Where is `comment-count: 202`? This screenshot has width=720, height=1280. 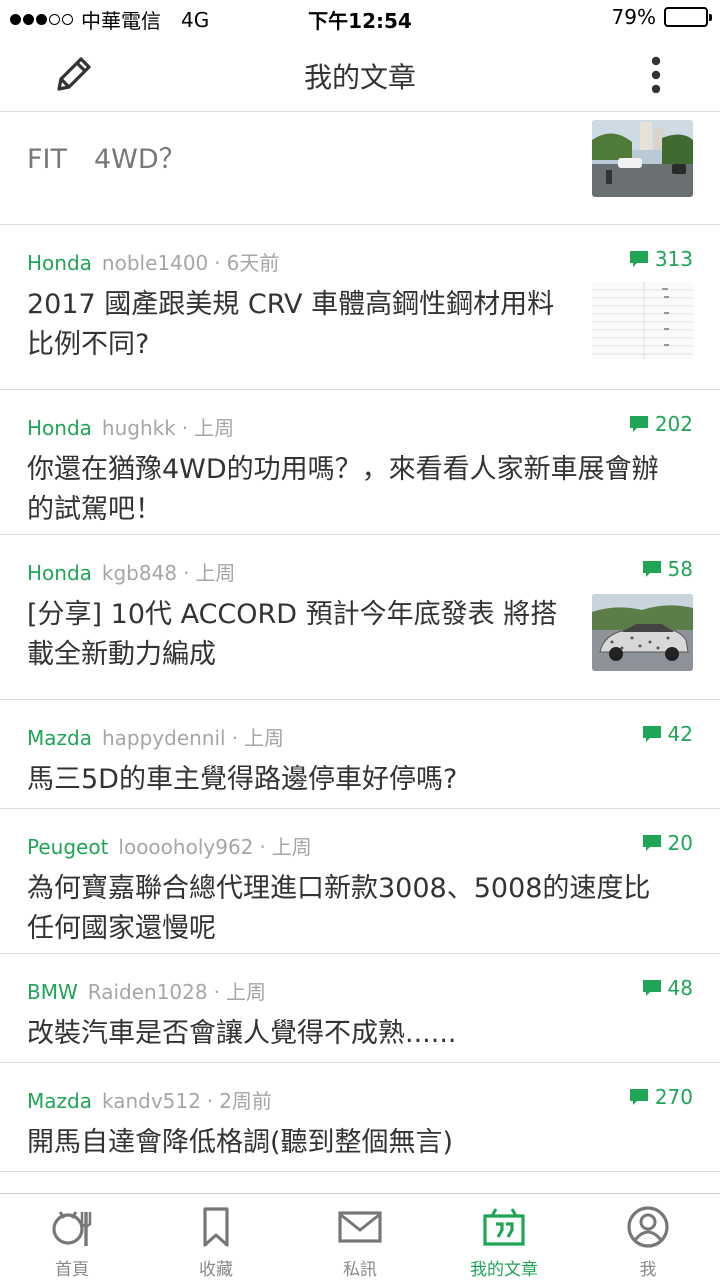
comment-count: 202 is located at coordinates (661, 424).